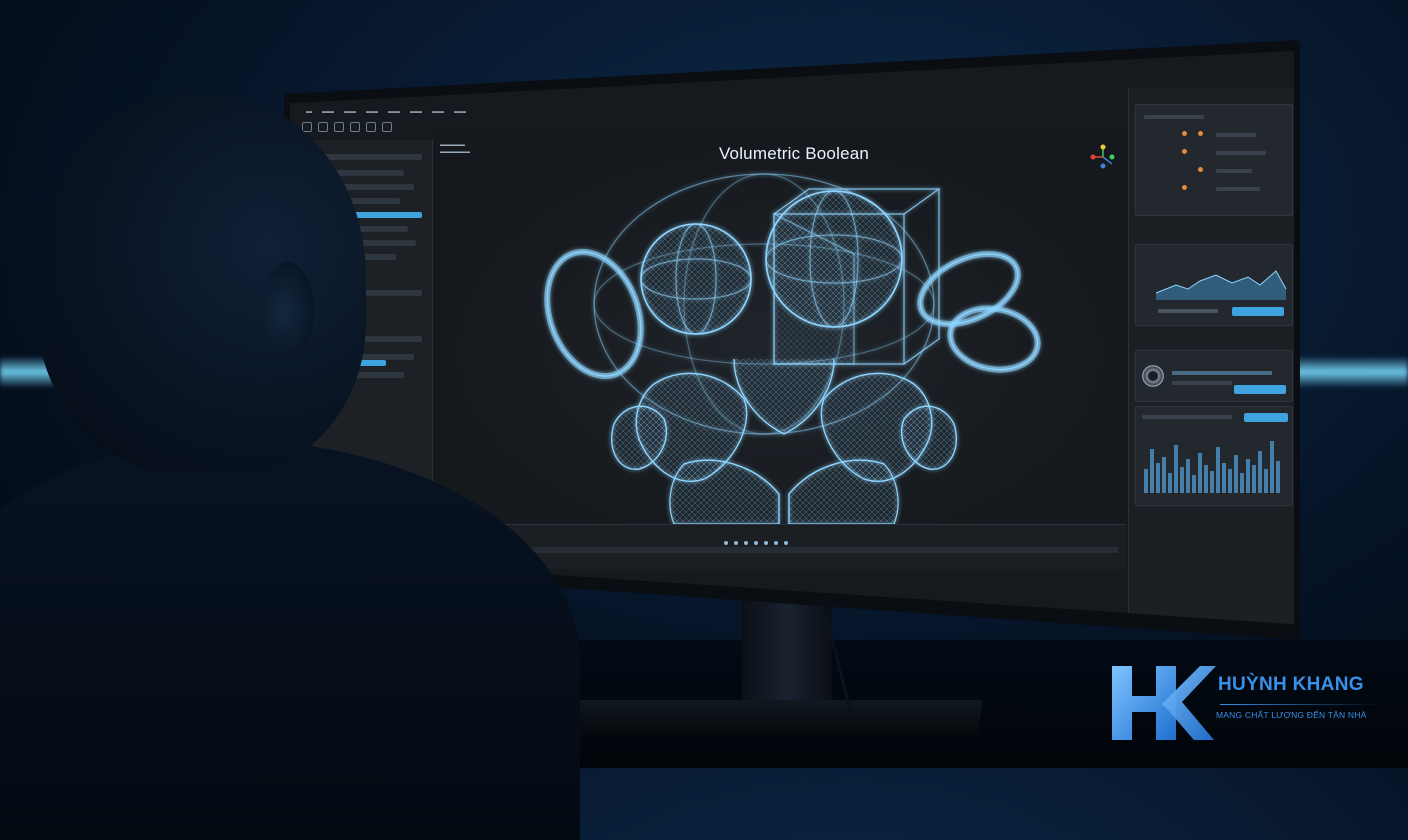 This screenshot has width=1408, height=840. Describe the element at coordinates (1266, 417) in the screenshot. I see `histogram-button` at that location.